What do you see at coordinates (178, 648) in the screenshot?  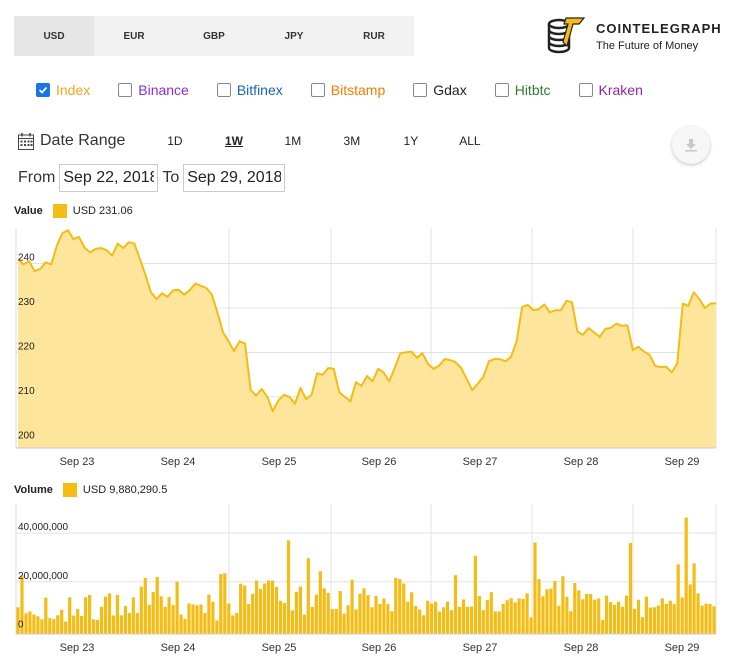 I see `volume-xtick-label: Sep 24` at bounding box center [178, 648].